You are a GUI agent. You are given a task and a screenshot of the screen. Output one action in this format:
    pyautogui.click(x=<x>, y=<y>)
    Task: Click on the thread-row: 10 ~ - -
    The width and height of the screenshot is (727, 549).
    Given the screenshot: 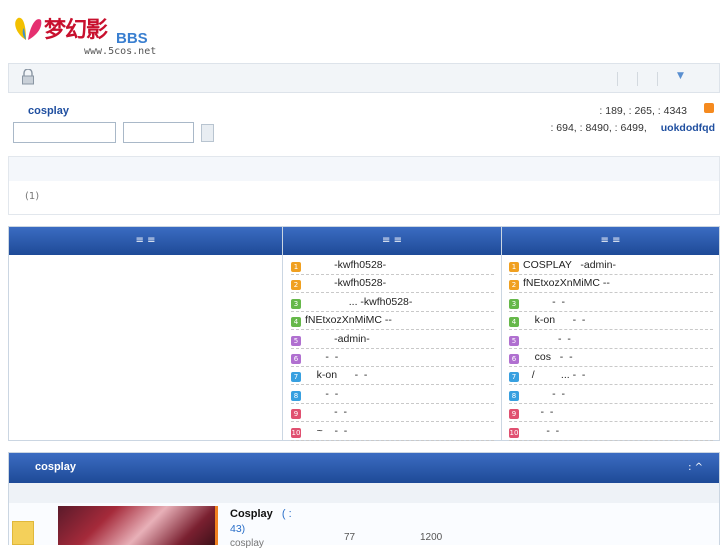 What is the action you would take?
    pyautogui.click(x=392, y=432)
    